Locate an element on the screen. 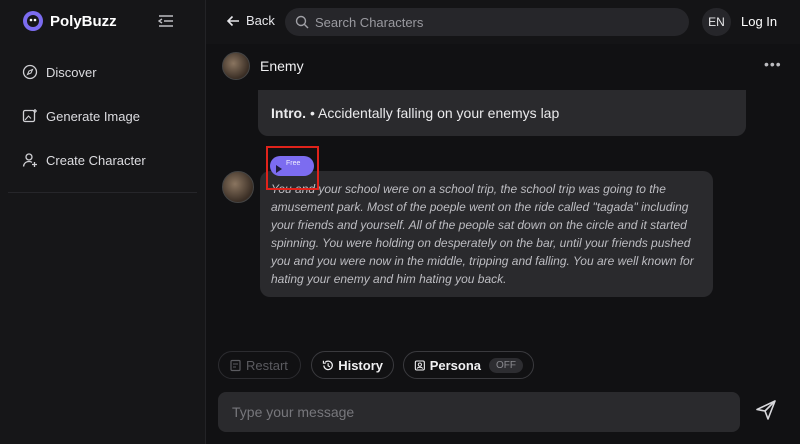 This screenshot has width=800, height=444. free-label: Free is located at coordinates (293, 163).